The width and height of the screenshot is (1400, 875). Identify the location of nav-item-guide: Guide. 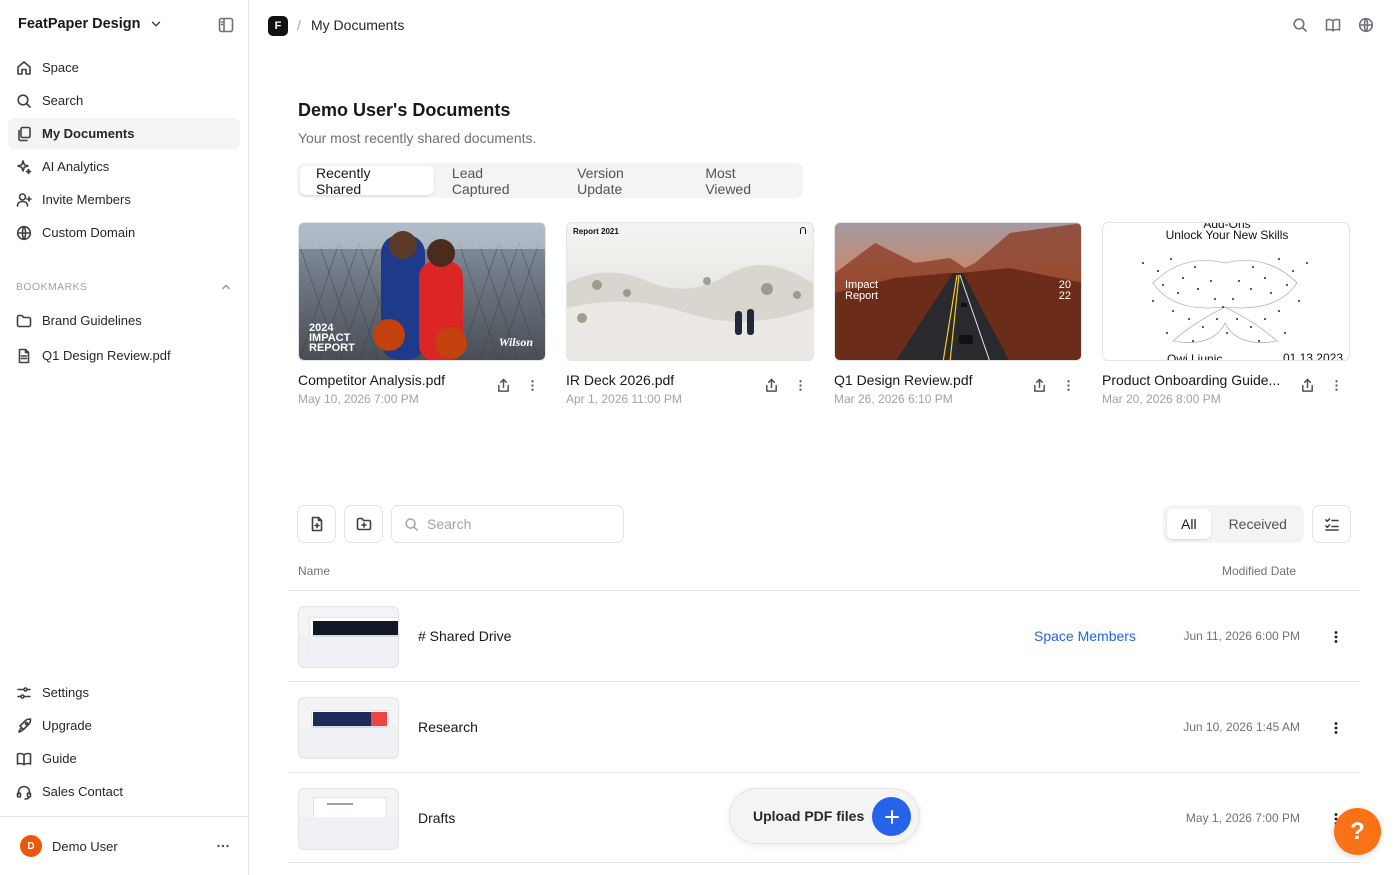
(124, 758).